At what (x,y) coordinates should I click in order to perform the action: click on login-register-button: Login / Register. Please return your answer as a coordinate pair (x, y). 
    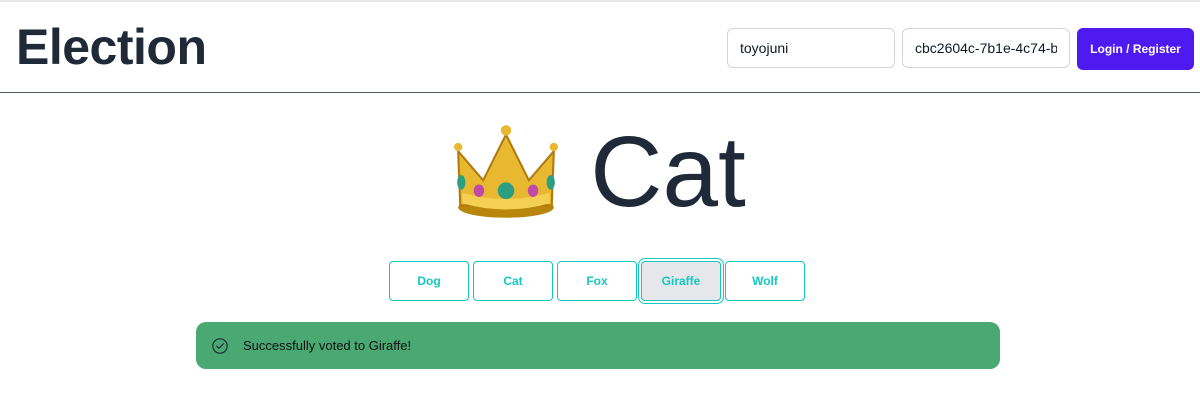
    Looking at the image, I should click on (1135, 49).